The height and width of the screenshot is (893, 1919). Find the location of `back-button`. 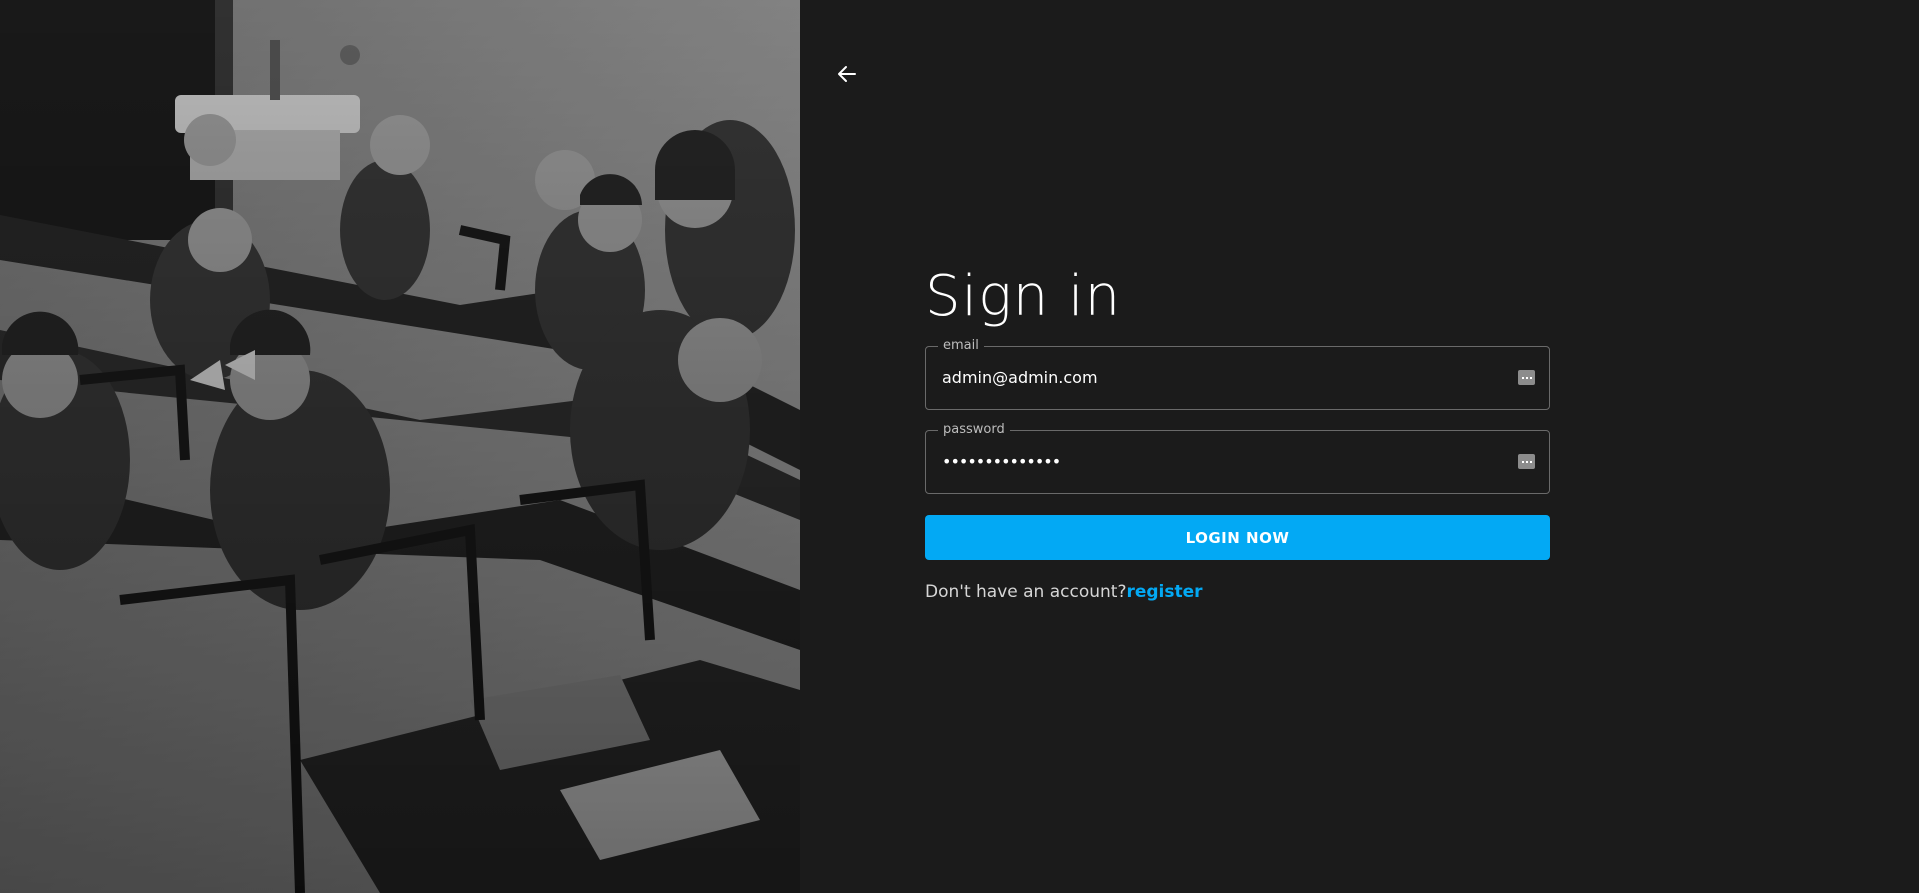

back-button is located at coordinates (847, 74).